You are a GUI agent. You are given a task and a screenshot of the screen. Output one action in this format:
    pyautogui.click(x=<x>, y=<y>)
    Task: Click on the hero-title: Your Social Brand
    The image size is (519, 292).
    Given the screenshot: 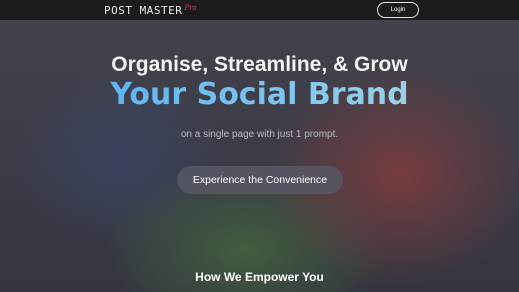 What is the action you would take?
    pyautogui.click(x=259, y=95)
    